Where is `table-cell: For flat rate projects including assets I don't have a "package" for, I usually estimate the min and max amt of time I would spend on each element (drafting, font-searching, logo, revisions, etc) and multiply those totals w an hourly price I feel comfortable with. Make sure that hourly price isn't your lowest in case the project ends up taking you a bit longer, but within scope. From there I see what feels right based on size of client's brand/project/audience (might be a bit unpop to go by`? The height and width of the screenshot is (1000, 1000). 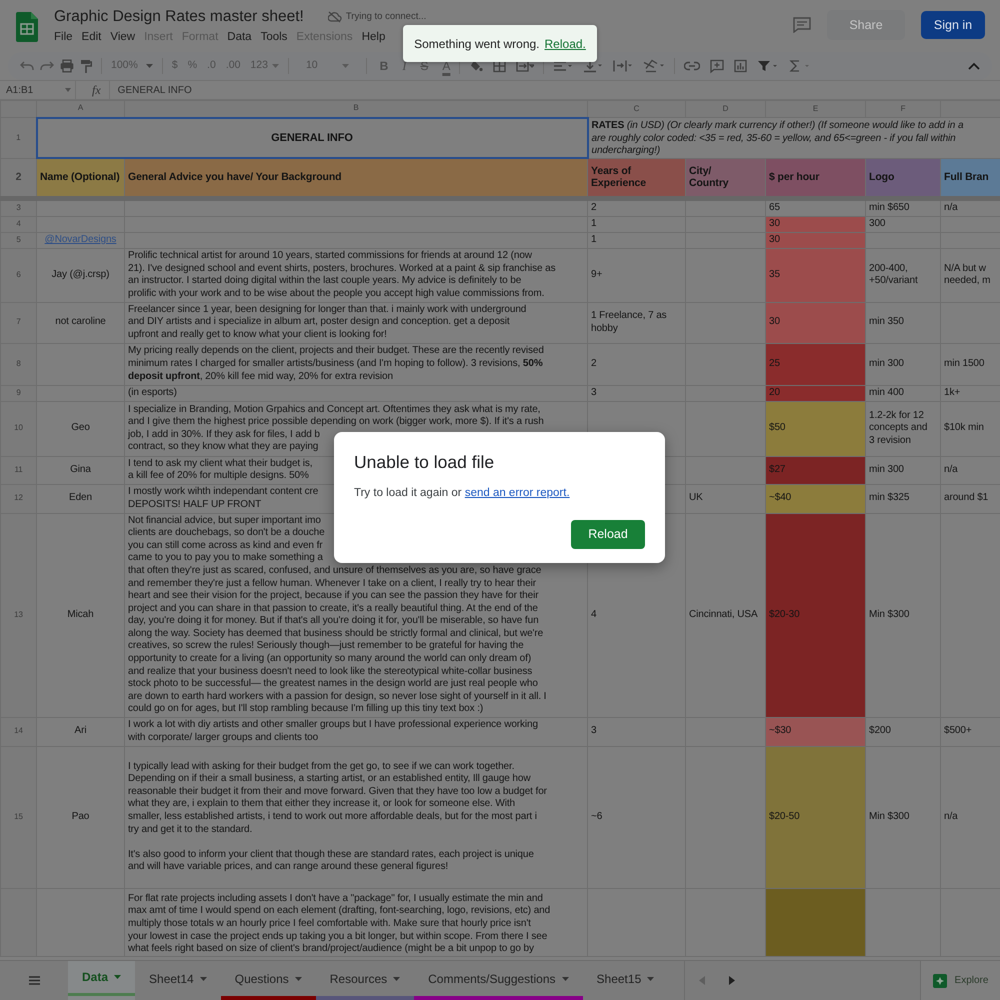
table-cell: For flat rate projects including assets I don't have a "package" for, I usually estimate the min and max amt of time I would spend on each element (drafting, font-searching, logo, revisions, etc) and multiply those totals w an hourly price I feel comfortable with. Make sure that hourly price isn't your lowest in case the project ends up taking you a bit longer, but within scope. From there I see what feels right based on size of client's brand/project/audience (might be a bit unpop to go by is located at coordinates (356, 922).